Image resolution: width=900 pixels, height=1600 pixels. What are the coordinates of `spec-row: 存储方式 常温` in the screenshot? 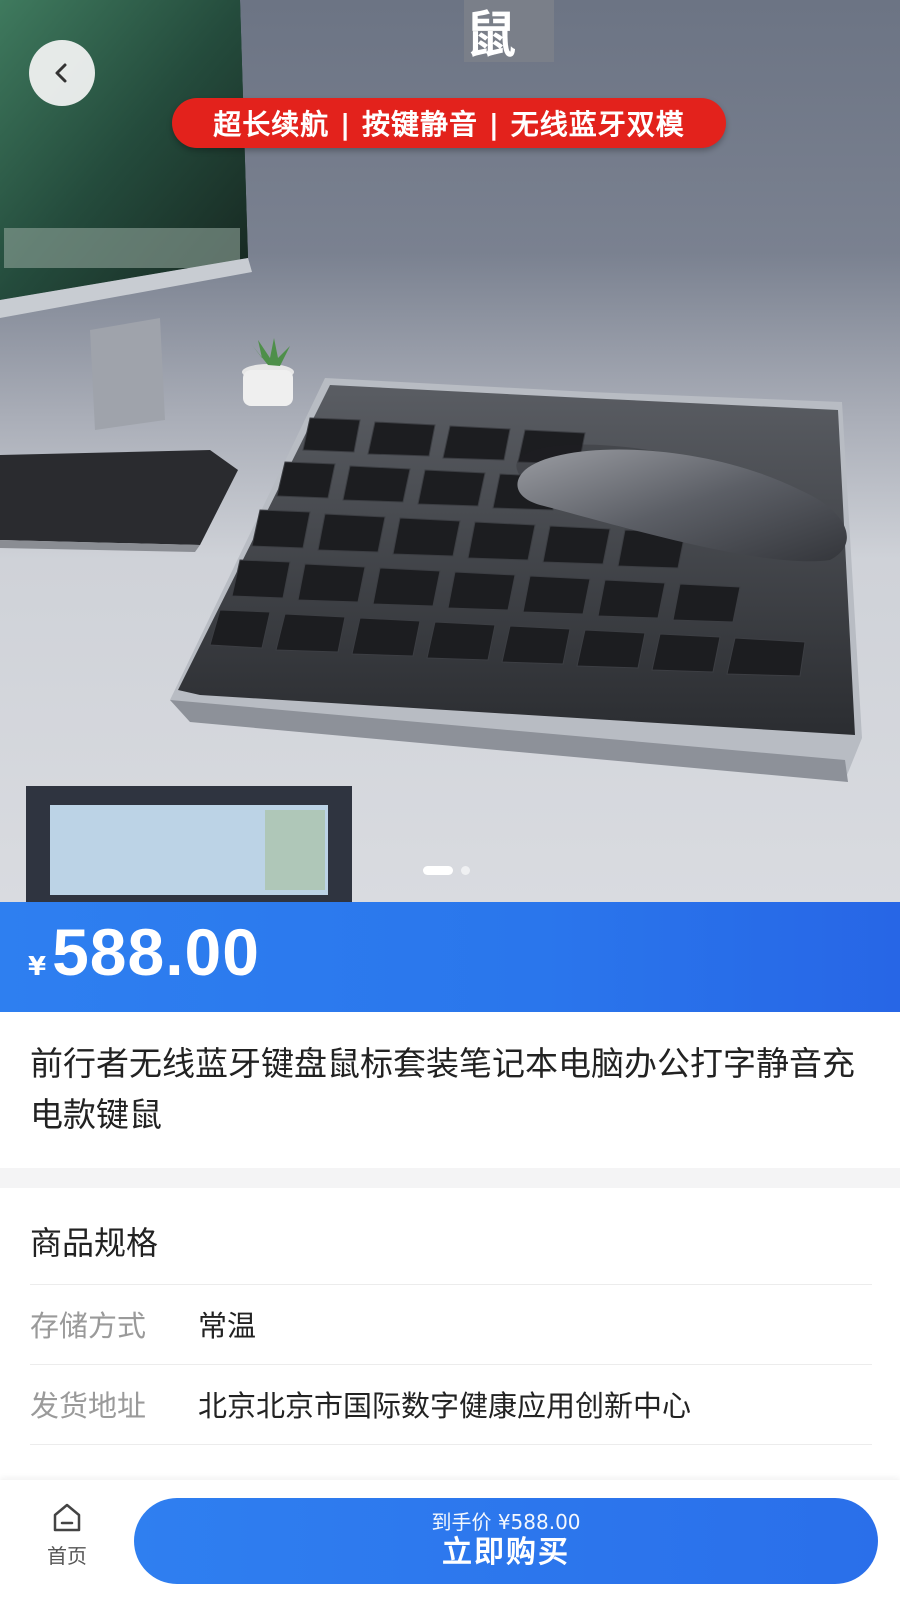 It's located at (451, 1324).